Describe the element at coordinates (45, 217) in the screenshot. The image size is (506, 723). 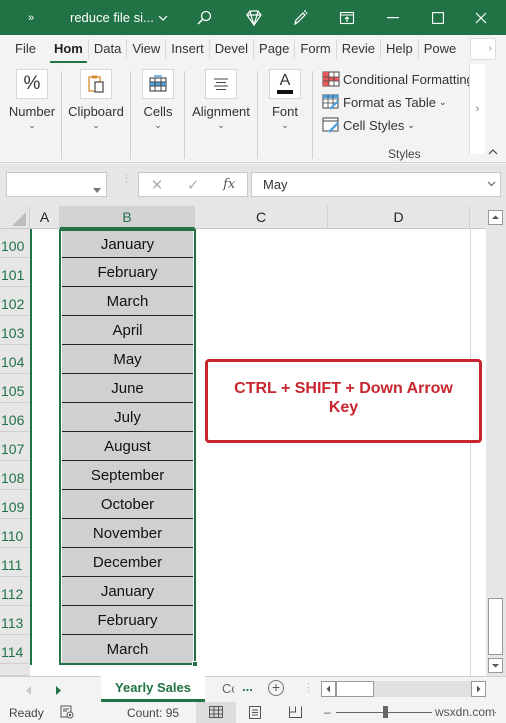
I see `column-header-a: A` at that location.